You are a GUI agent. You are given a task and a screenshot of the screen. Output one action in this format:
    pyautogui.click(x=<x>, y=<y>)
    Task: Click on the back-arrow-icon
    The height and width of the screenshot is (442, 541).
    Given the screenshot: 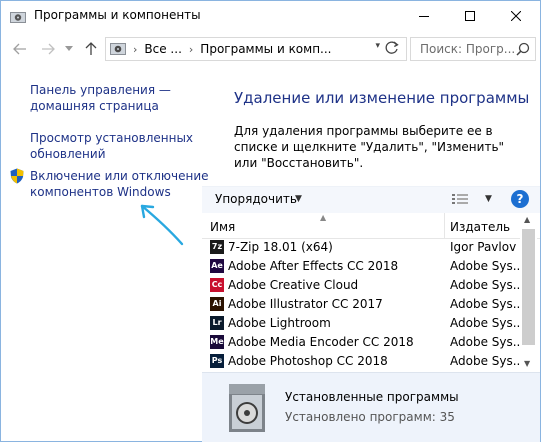 What is the action you would take?
    pyautogui.click(x=19, y=49)
    